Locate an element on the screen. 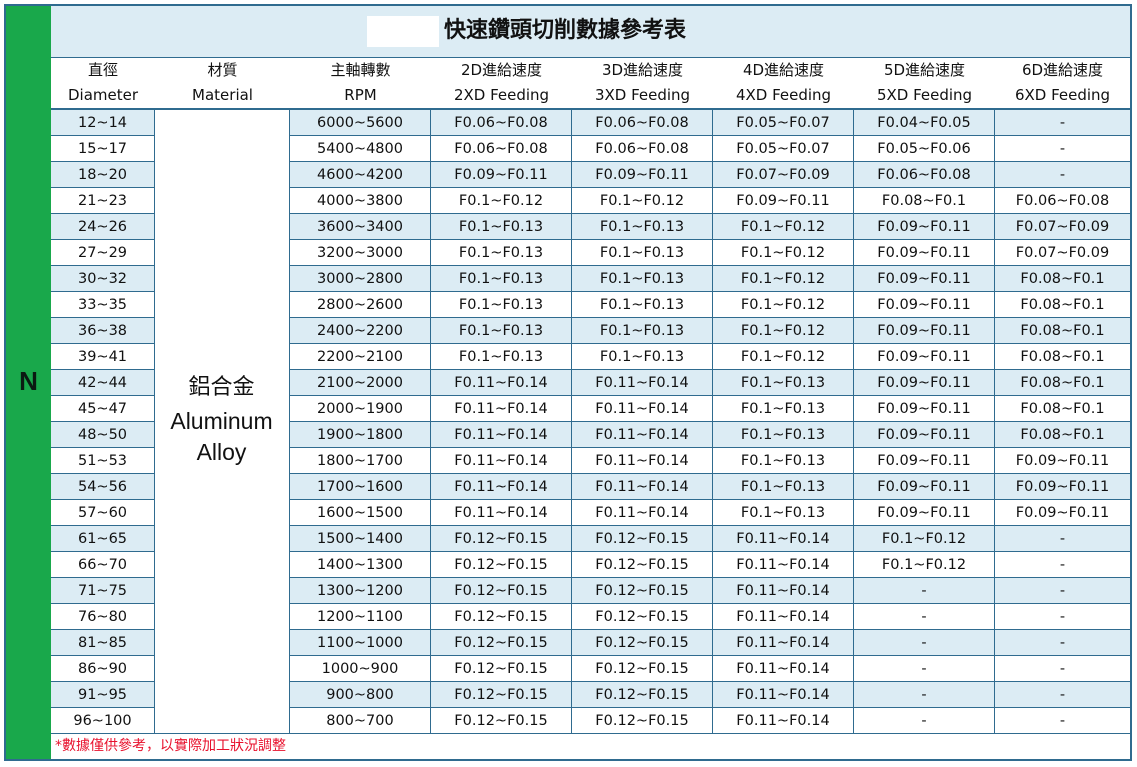 The image size is (1137, 767). table-cell: 1500~1400 is located at coordinates (360, 539).